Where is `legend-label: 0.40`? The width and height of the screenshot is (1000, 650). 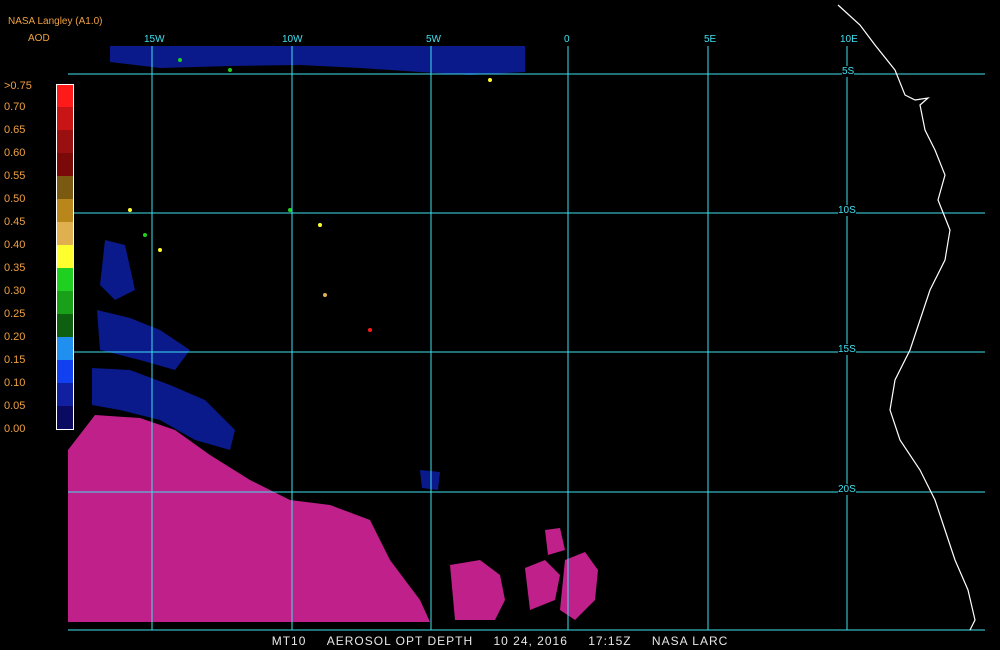 legend-label: 0.40 is located at coordinates (15, 245).